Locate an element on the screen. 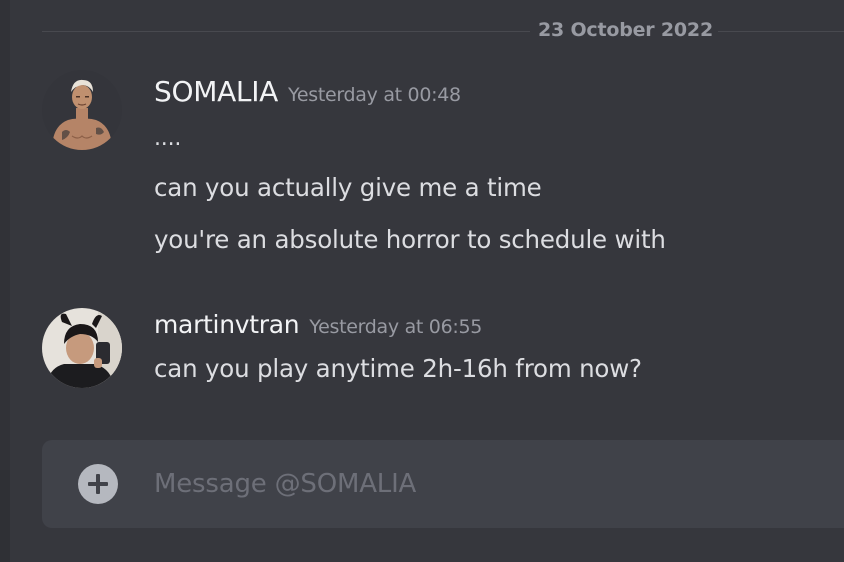  timestamp: Yesterday at 06:55 is located at coordinates (396, 327).